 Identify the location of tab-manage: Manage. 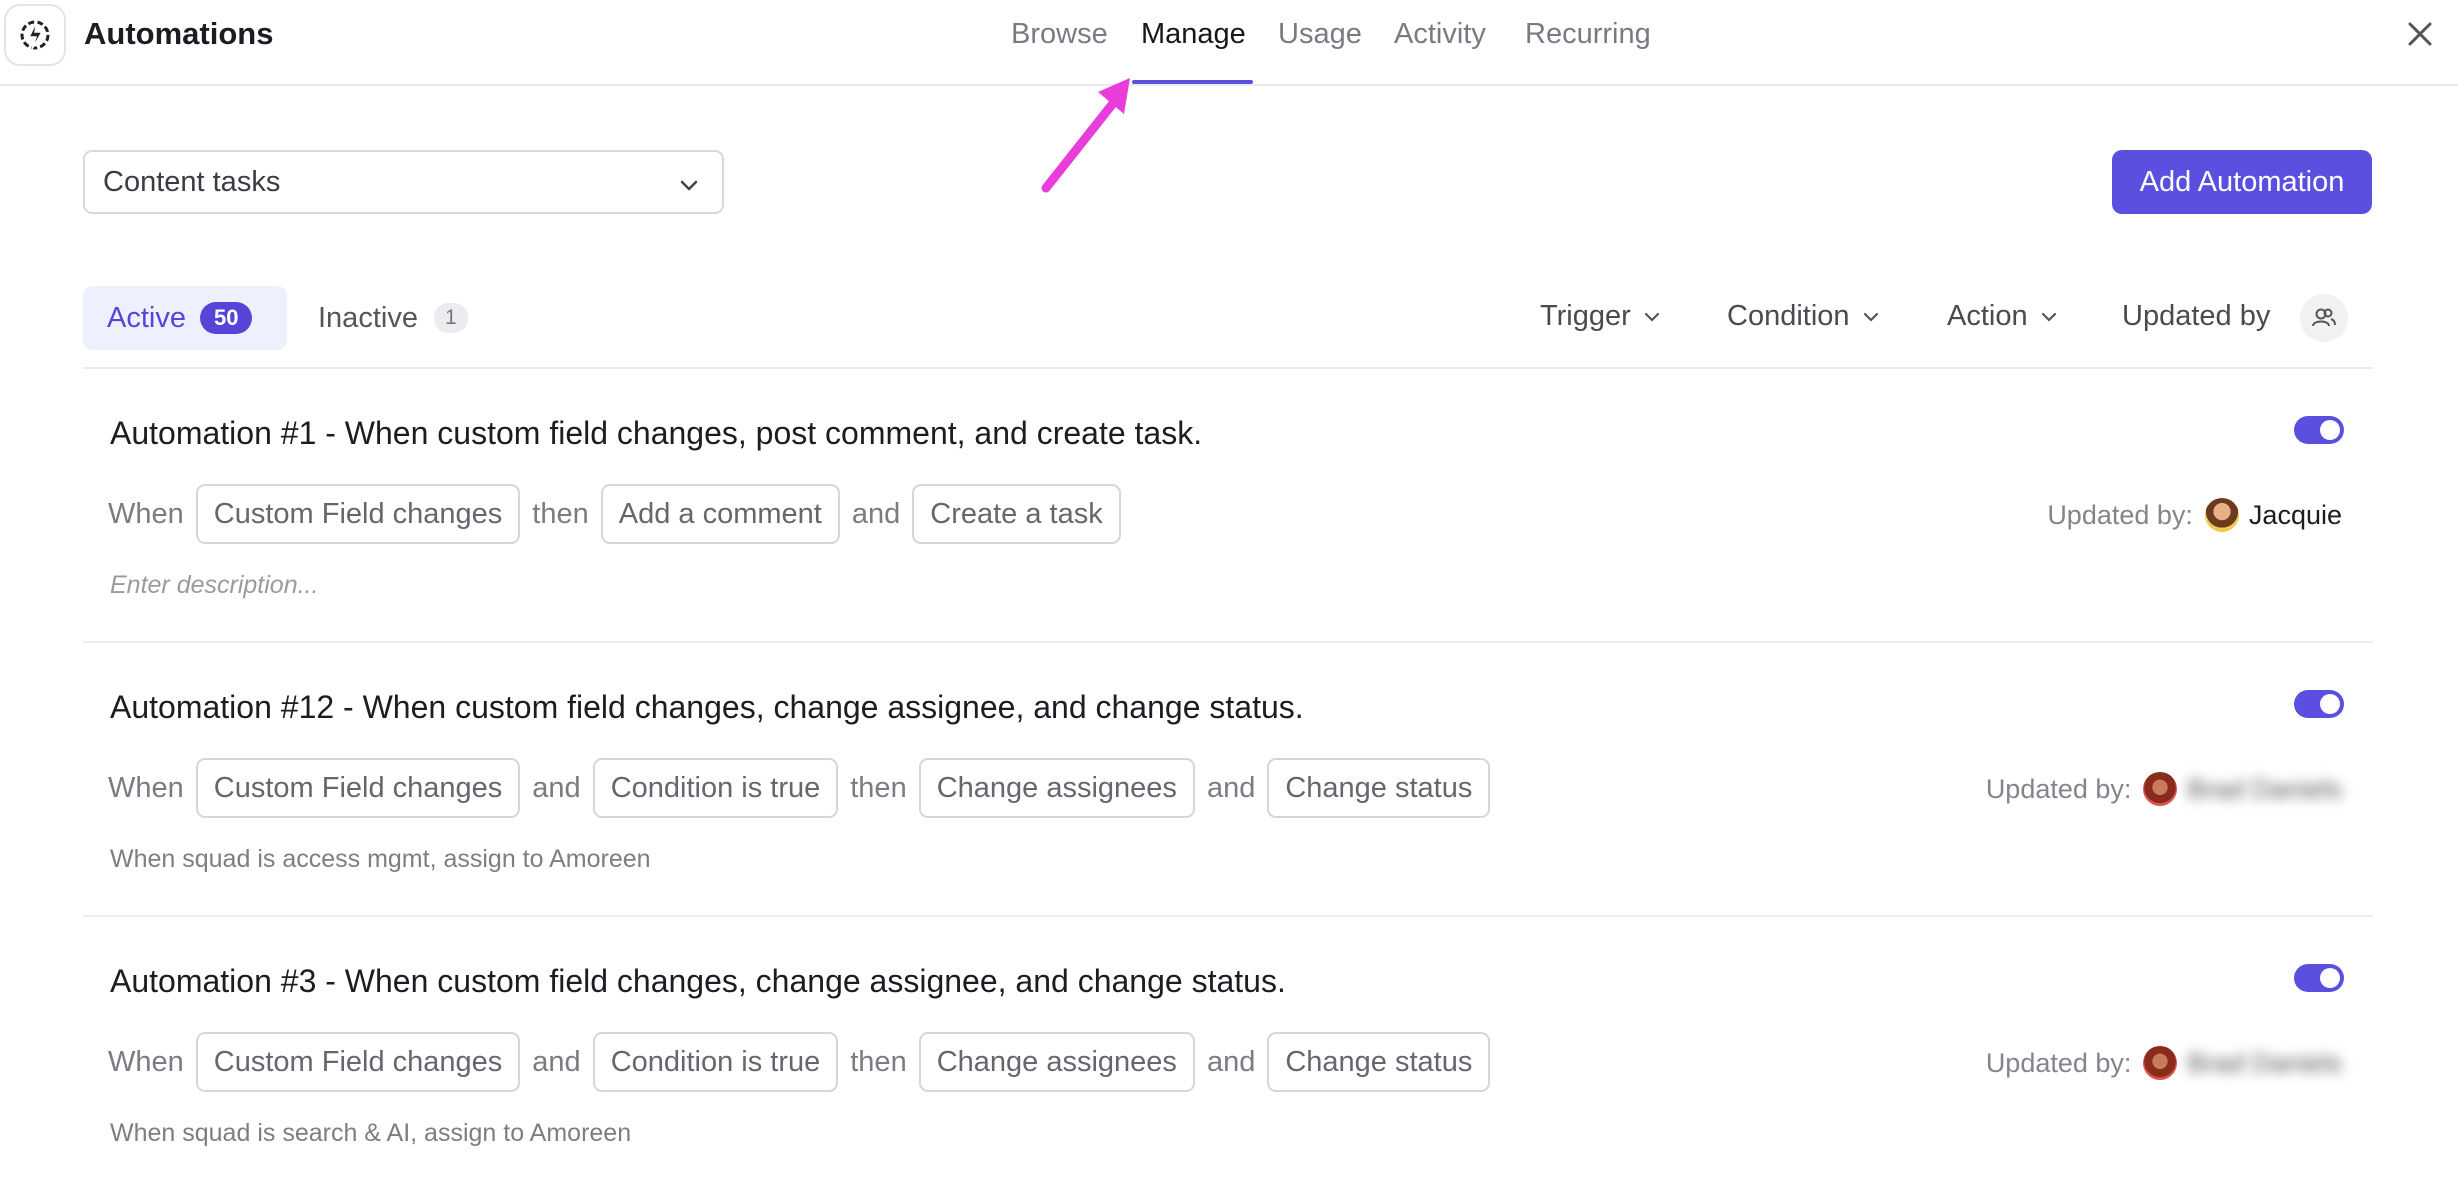
(1193, 34).